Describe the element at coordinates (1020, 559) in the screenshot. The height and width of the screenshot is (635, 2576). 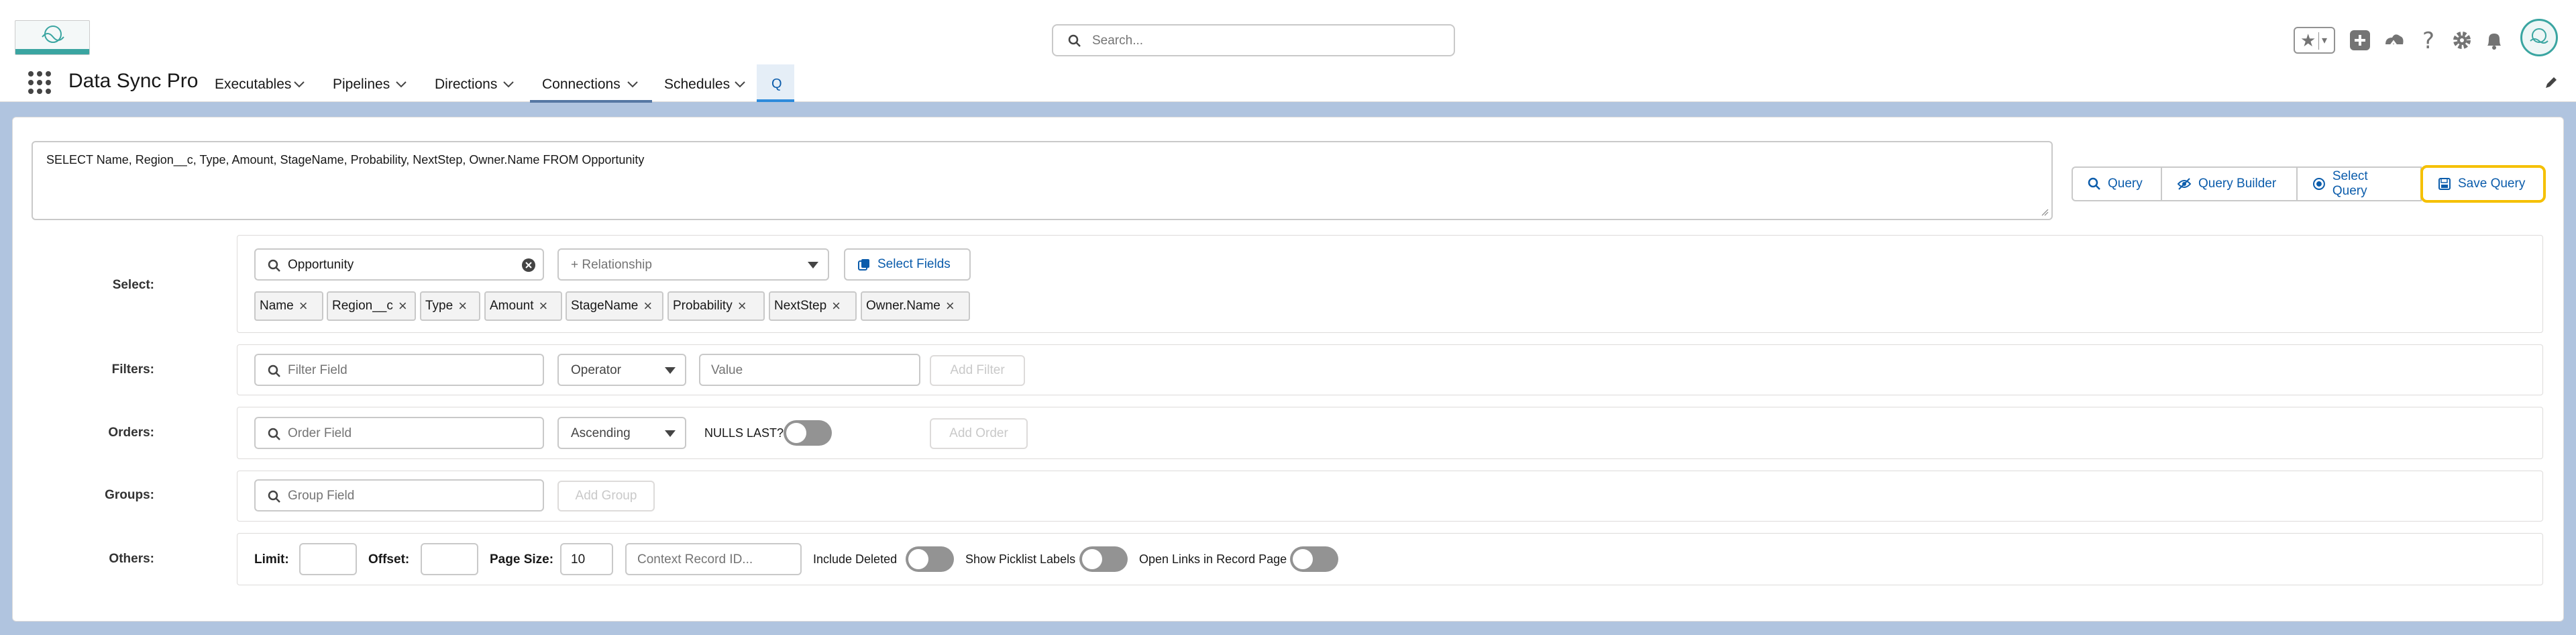
I see `show-picklist-labels-label: Show Picklist Labels` at that location.